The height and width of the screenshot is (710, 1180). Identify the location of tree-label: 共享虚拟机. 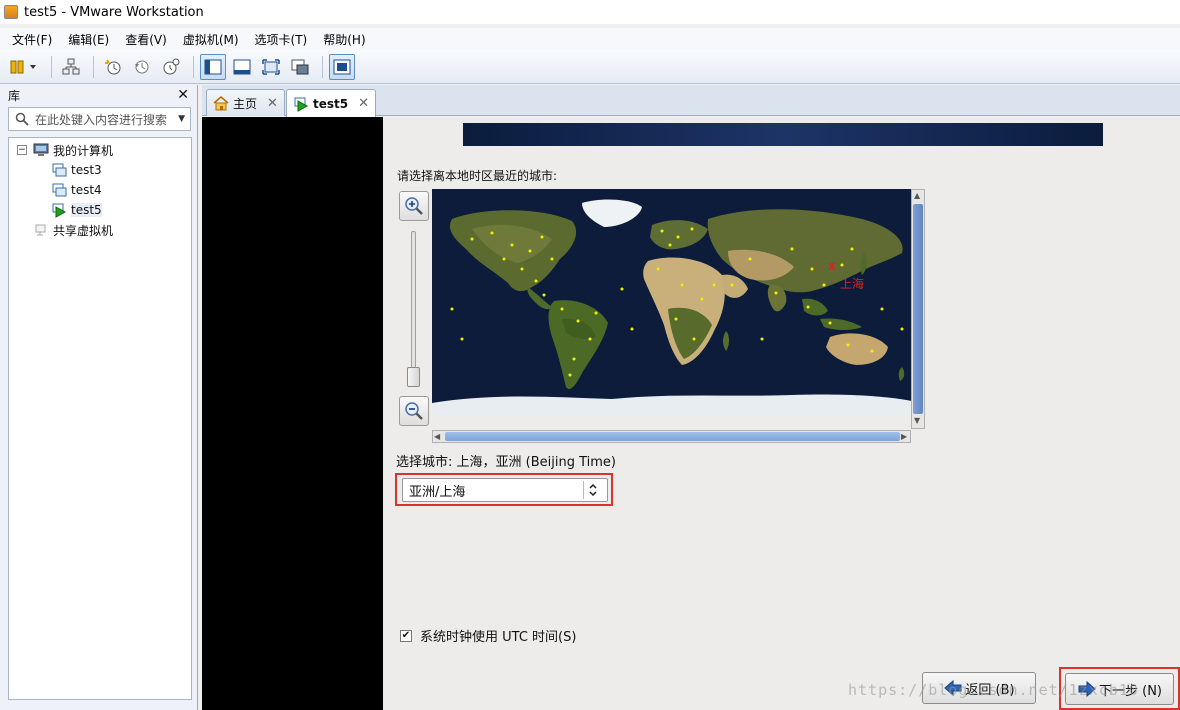
(83, 230).